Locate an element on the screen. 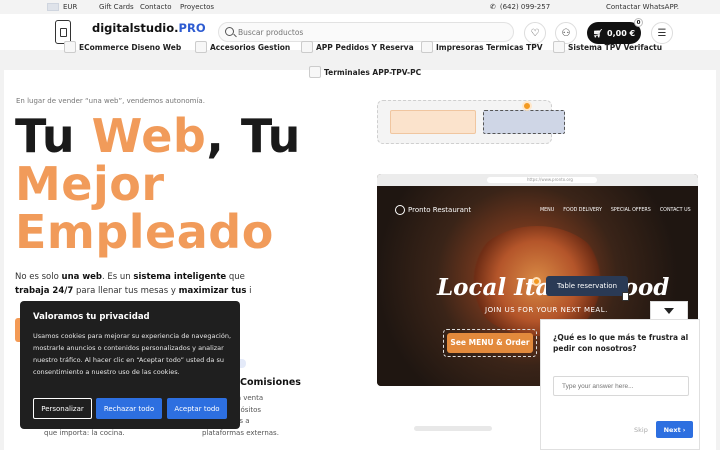  text: que is located at coordinates (235, 277).